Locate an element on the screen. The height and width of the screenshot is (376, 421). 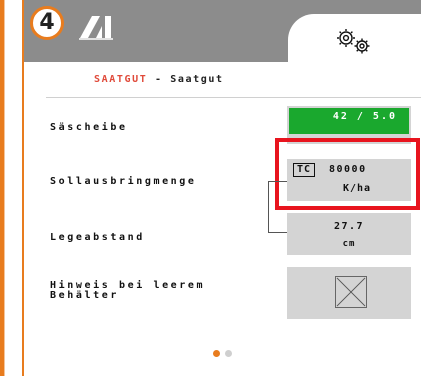
page-number-badge: 4 is located at coordinates (47, 23).